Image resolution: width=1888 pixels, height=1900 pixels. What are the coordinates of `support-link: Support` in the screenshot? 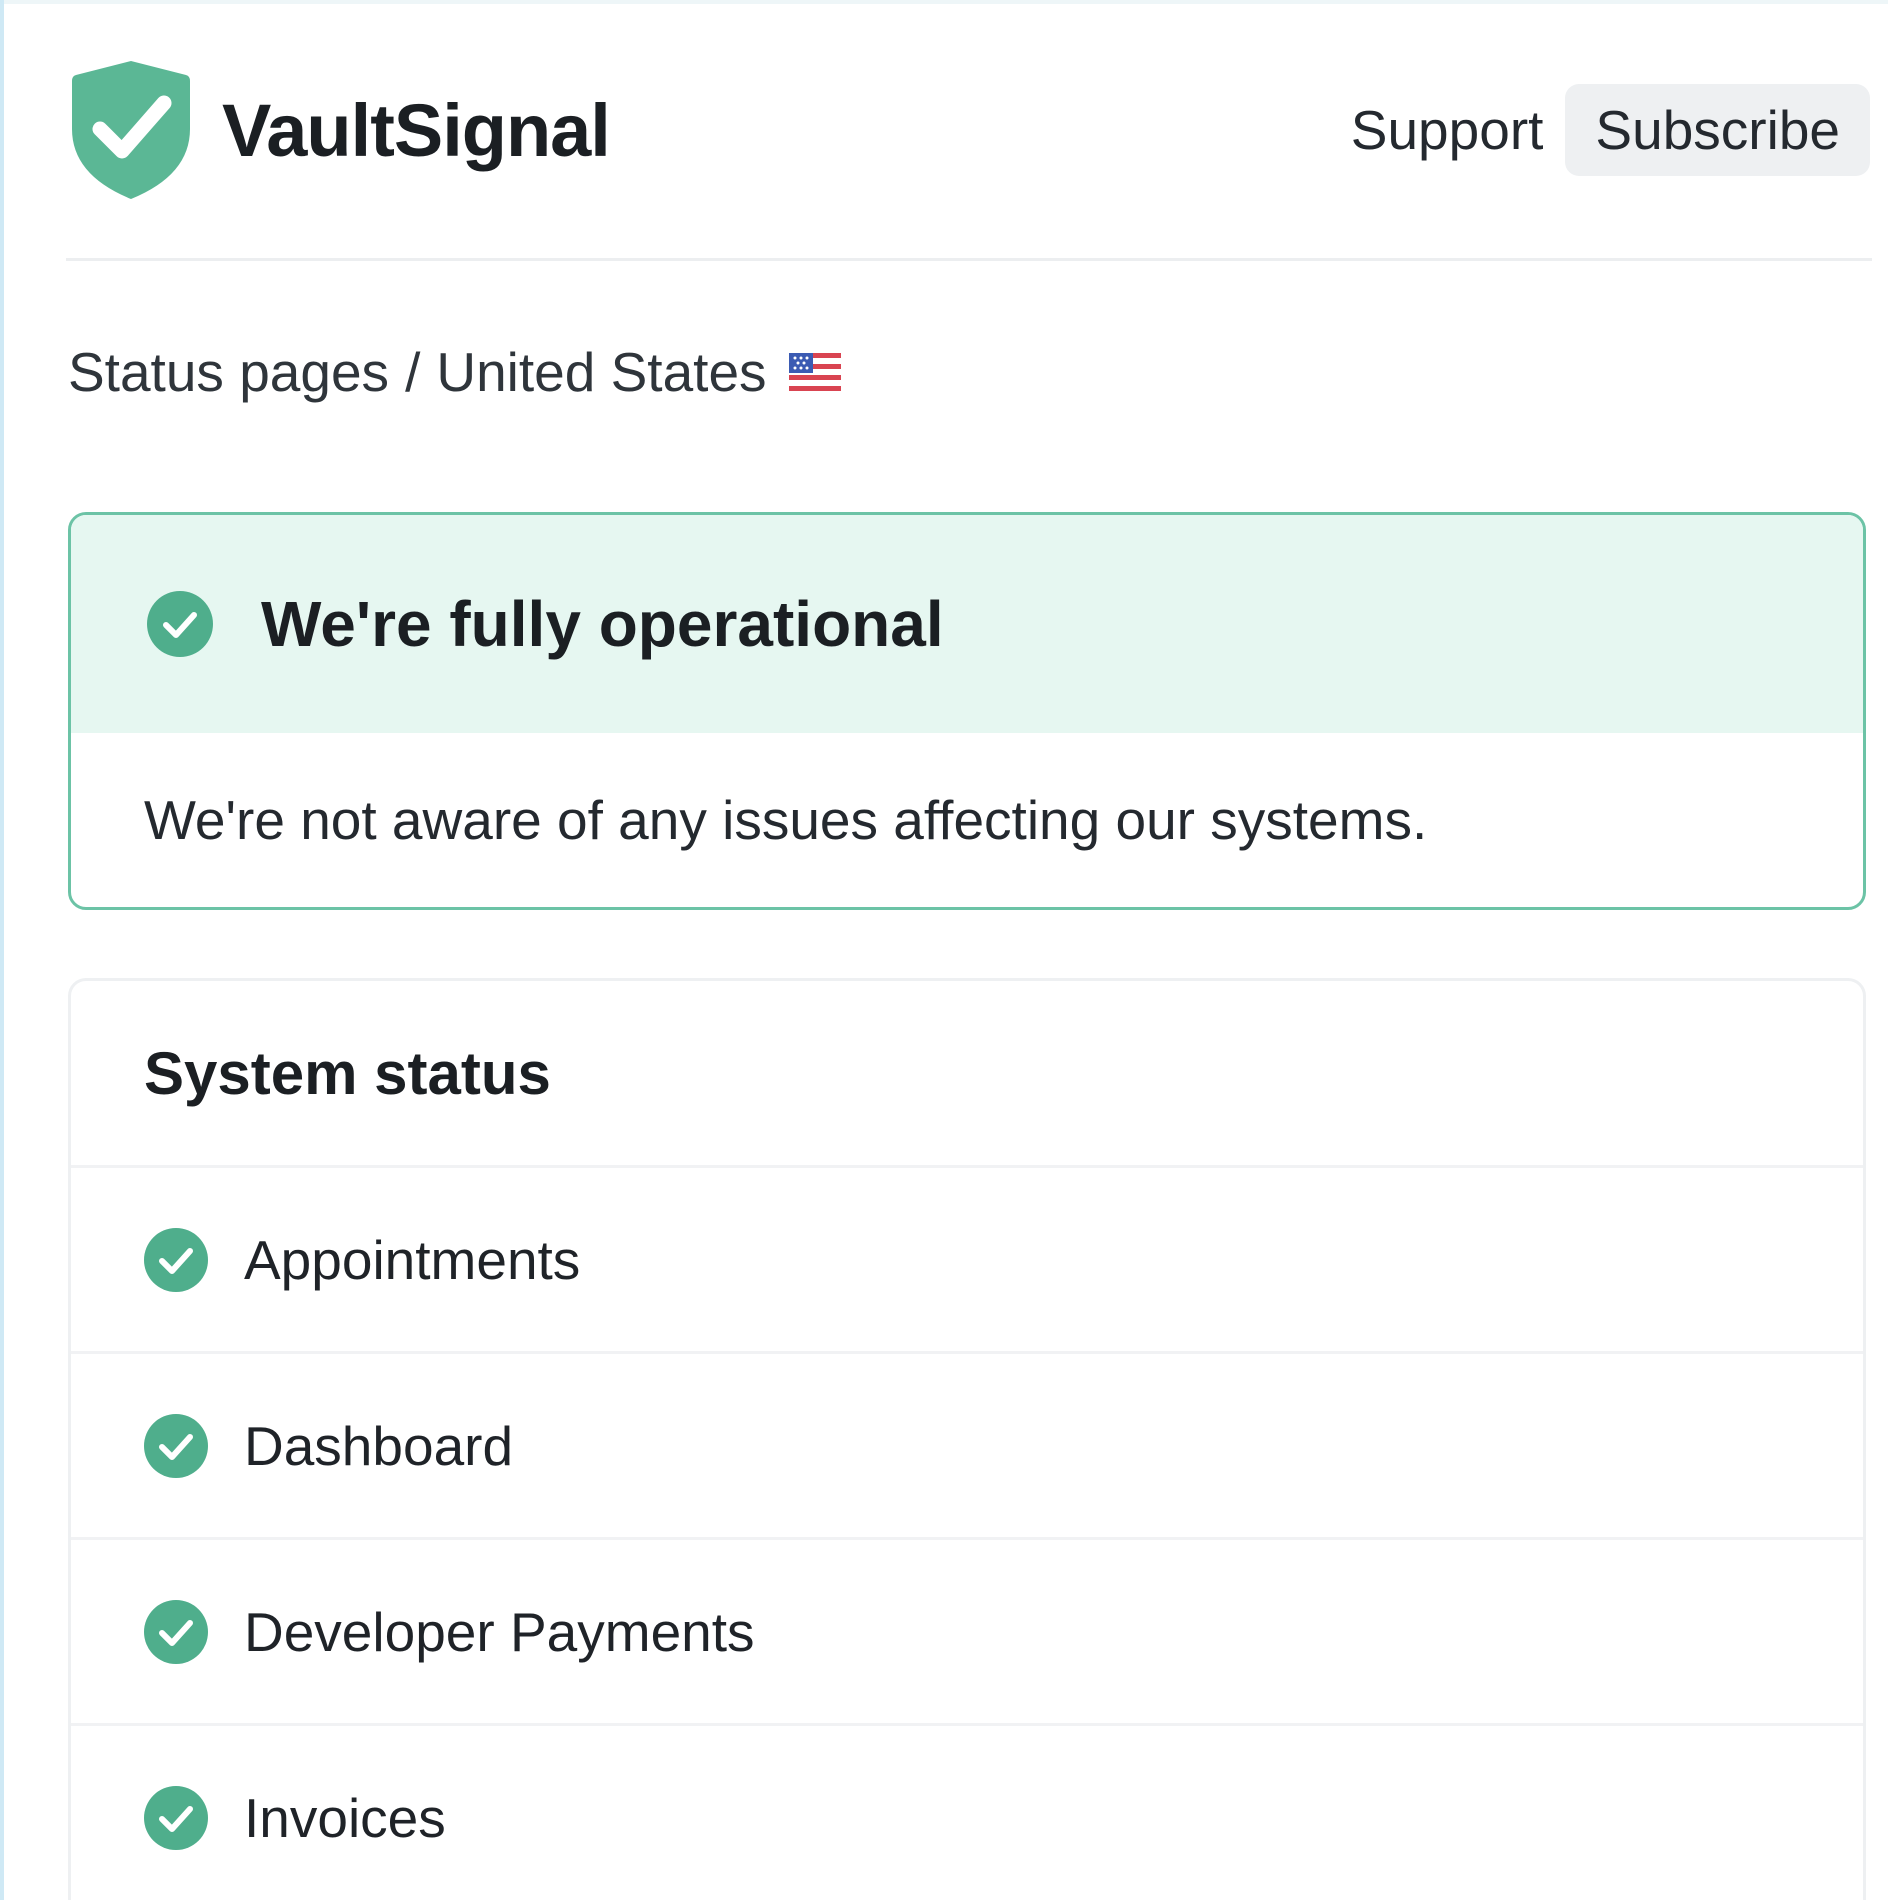 It's located at (1447, 130).